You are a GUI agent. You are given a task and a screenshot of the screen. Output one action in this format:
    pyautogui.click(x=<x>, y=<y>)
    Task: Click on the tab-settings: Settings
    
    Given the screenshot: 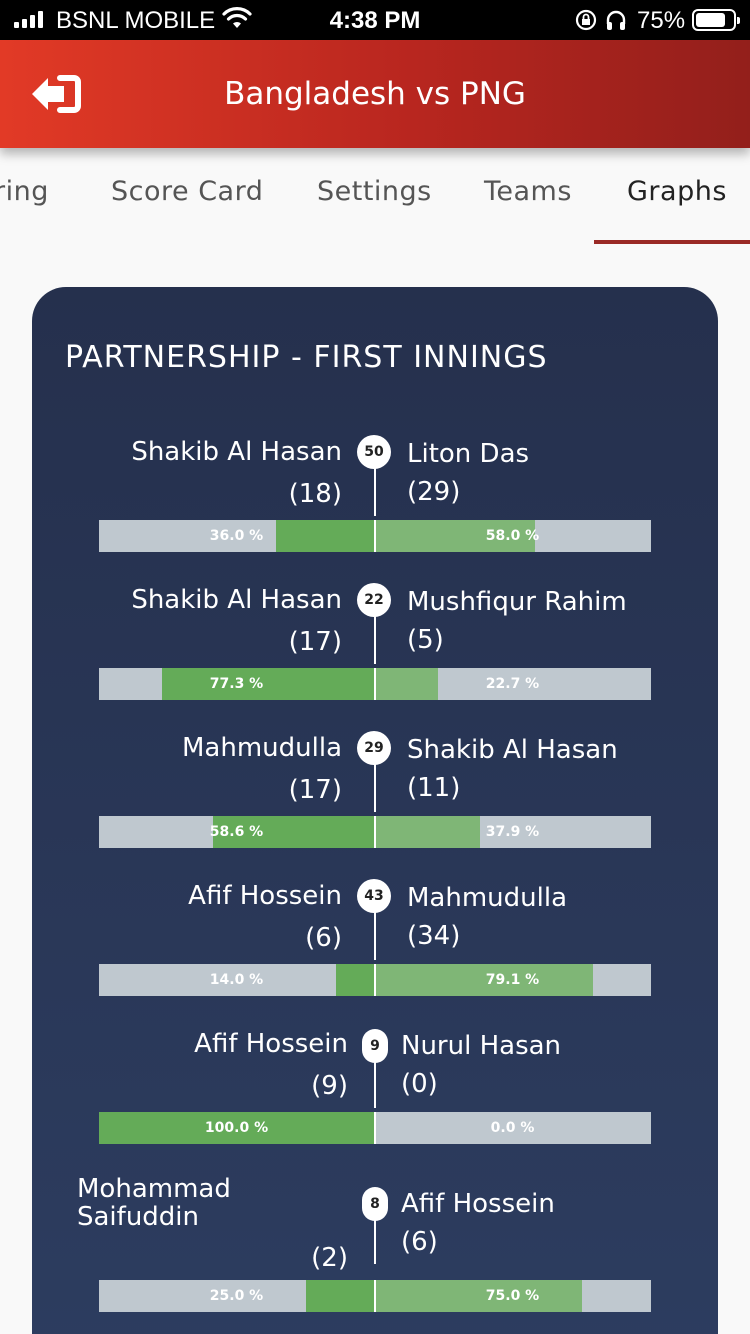 What is the action you would take?
    pyautogui.click(x=374, y=191)
    